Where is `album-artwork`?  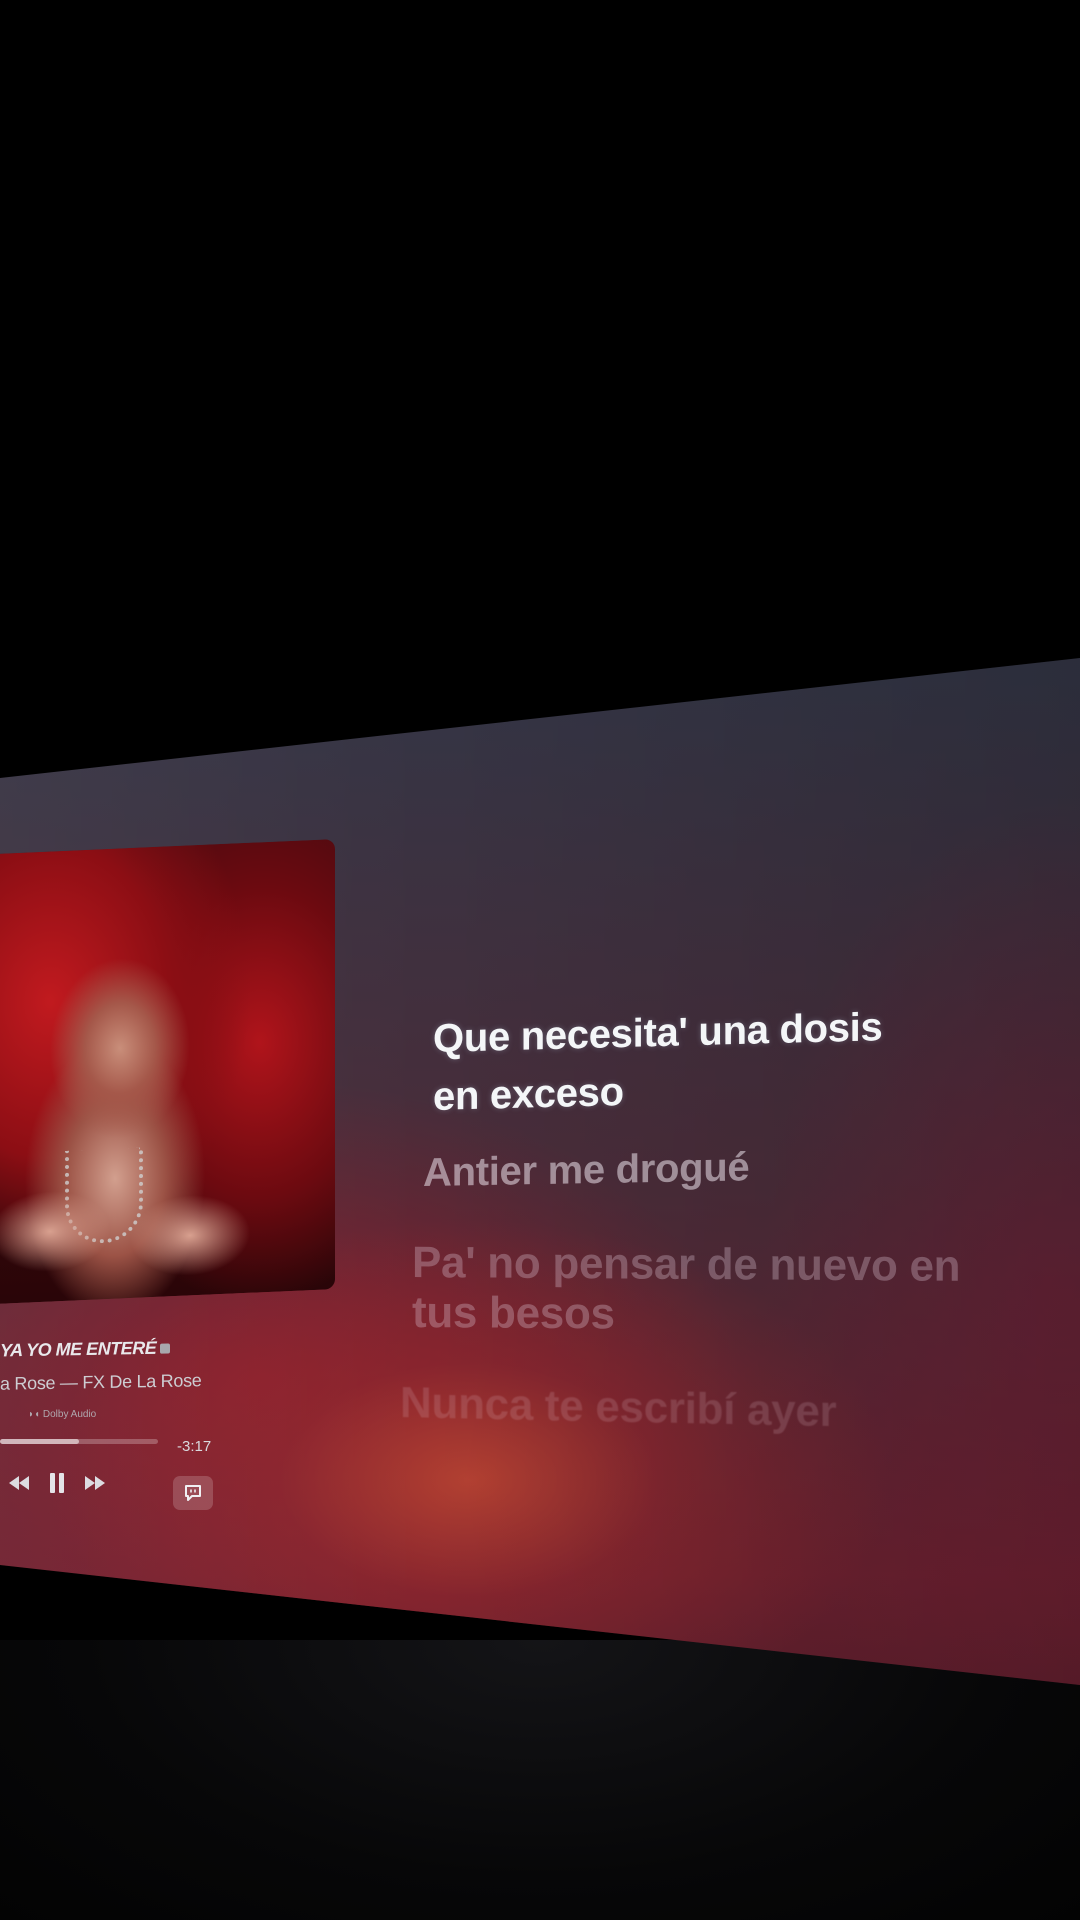
album-artwork is located at coordinates (167, 1072).